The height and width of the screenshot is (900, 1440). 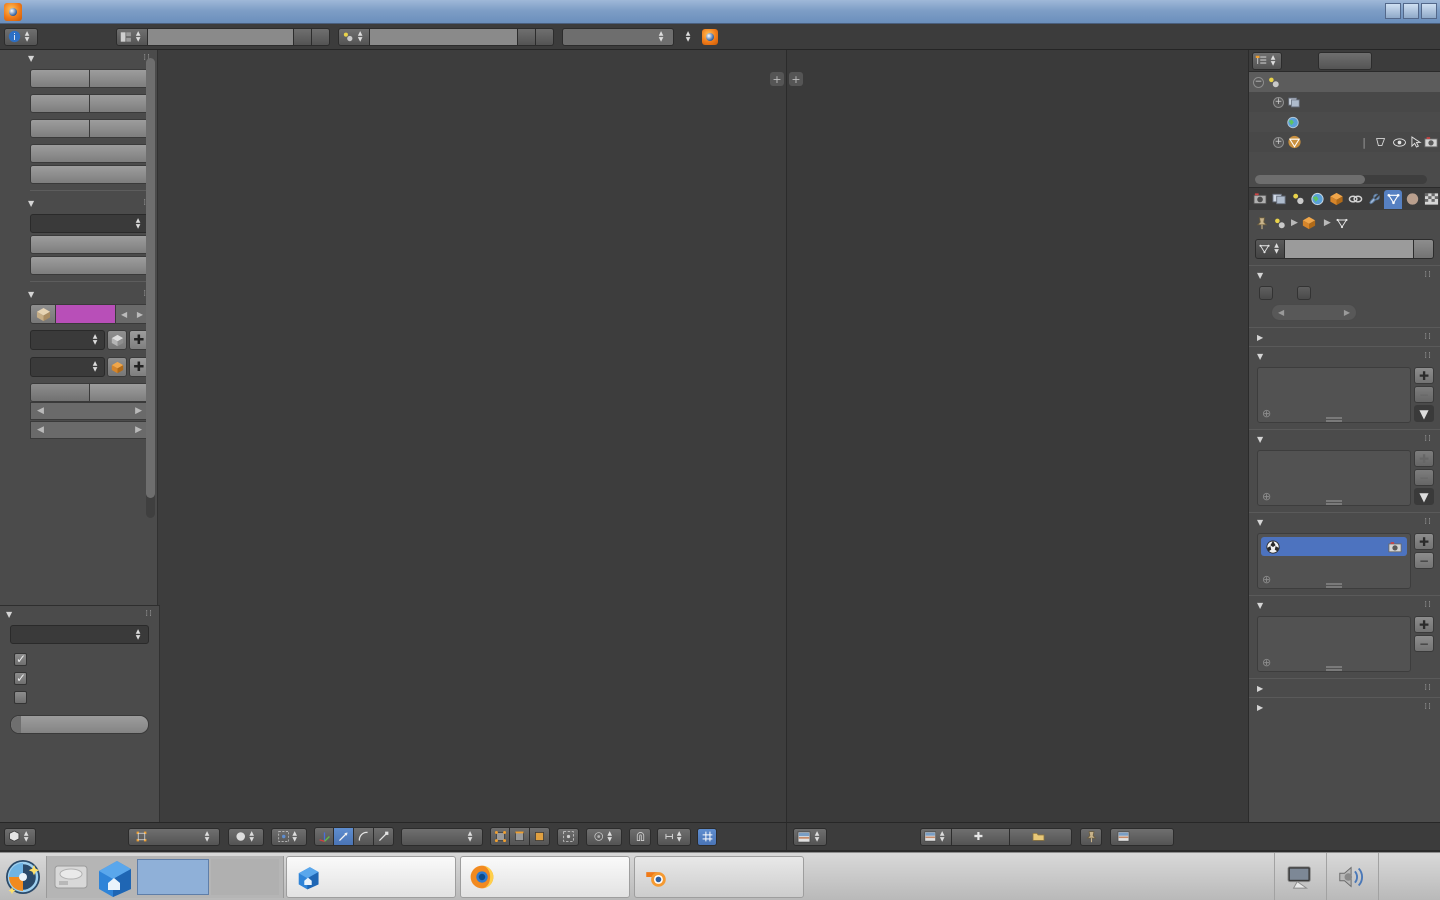 I want to click on cursor-arrow-icon, so click(x=1416, y=142).